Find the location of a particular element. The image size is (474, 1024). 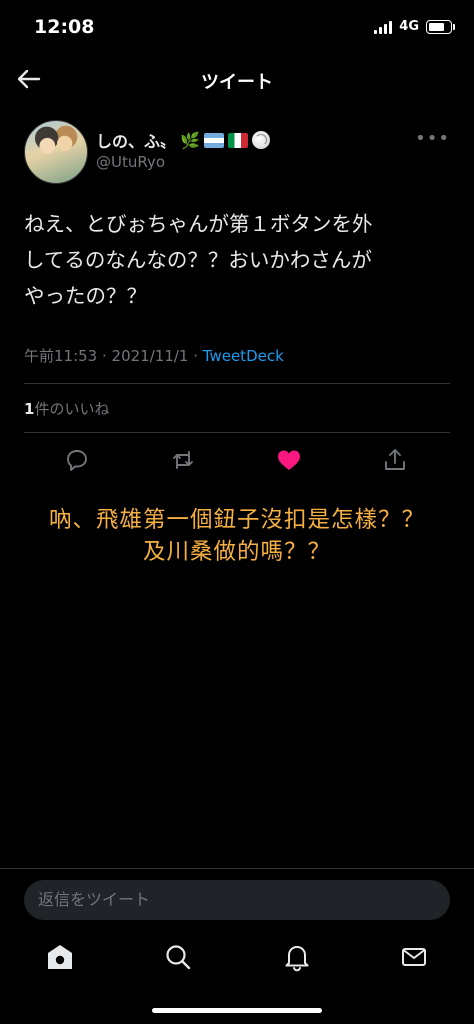

network-type: 4G is located at coordinates (409, 26).